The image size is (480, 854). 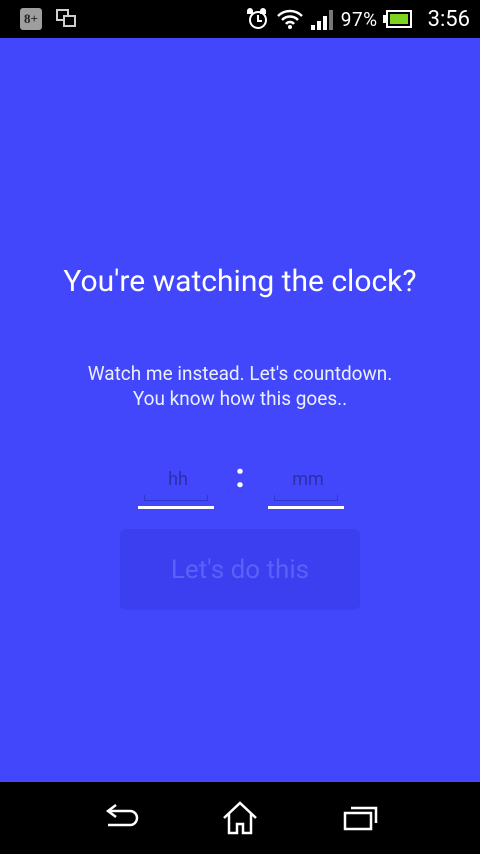 What do you see at coordinates (240, 398) in the screenshot?
I see `subtext-line-2: You know how this goes..` at bounding box center [240, 398].